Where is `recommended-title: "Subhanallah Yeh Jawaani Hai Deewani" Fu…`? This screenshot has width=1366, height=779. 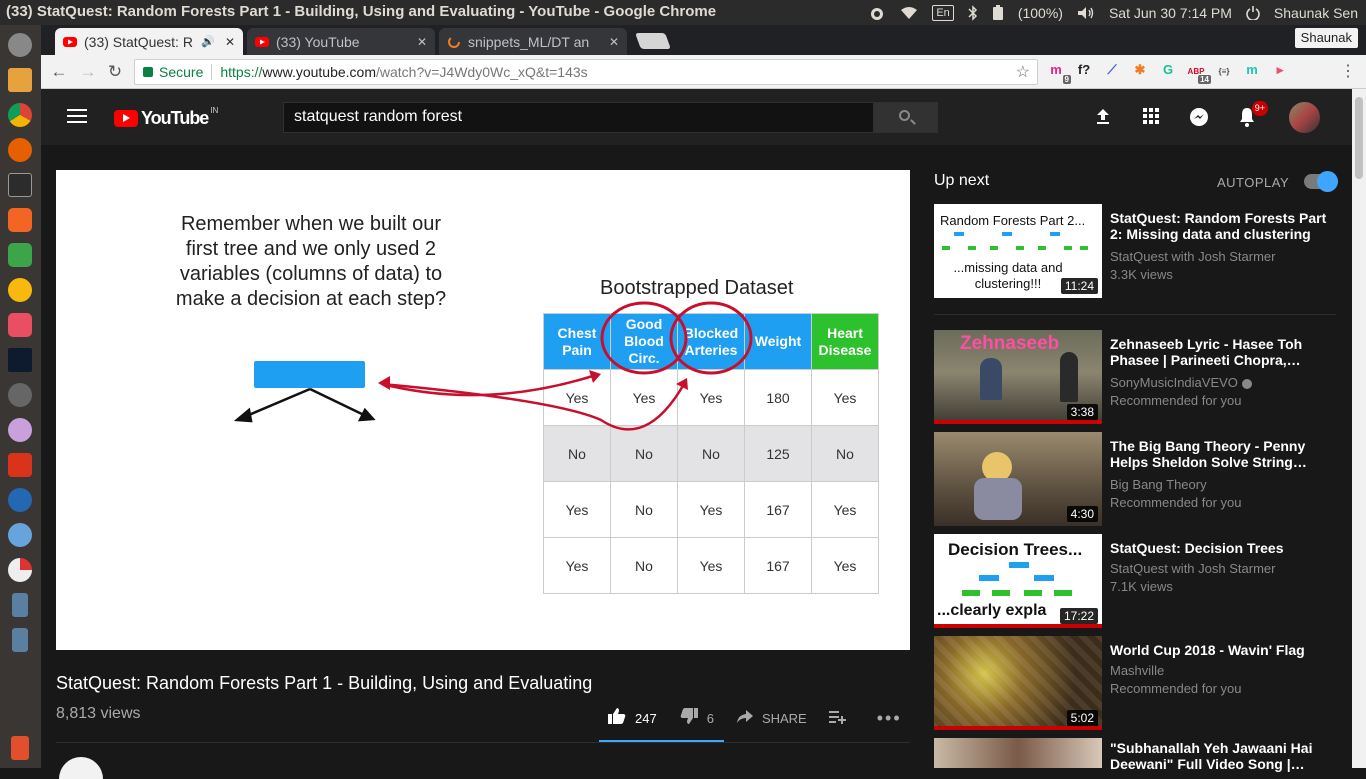 recommended-title: "Subhanallah Yeh Jawaani Hai Deewani" Fu… is located at coordinates (1222, 756).